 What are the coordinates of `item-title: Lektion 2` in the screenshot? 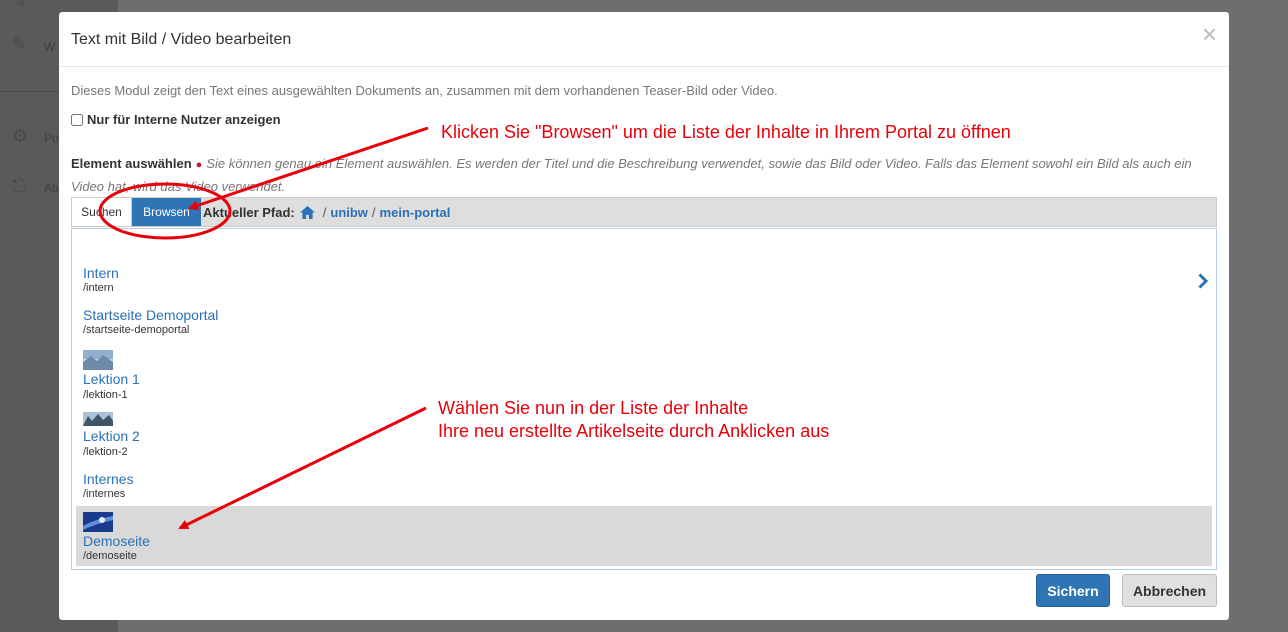 It's located at (111, 436).